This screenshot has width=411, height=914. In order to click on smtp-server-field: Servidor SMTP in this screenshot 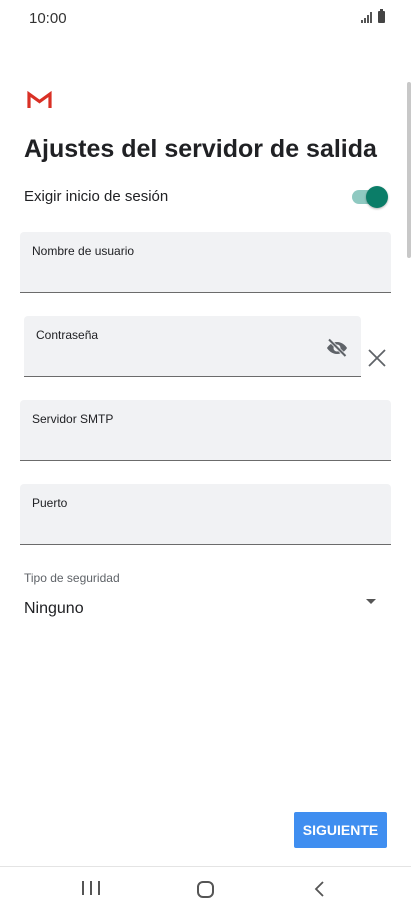, I will do `click(205, 430)`.